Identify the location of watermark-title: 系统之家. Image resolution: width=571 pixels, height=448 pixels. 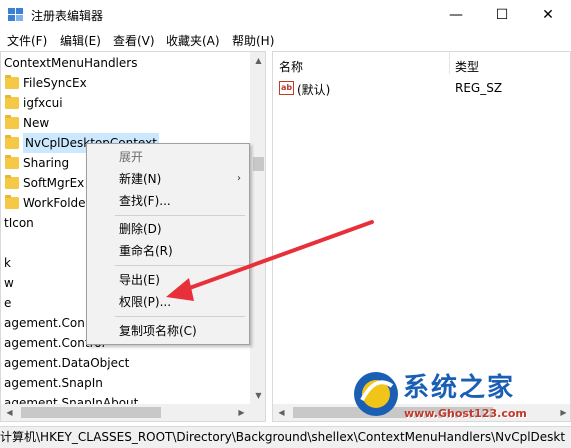
(459, 388).